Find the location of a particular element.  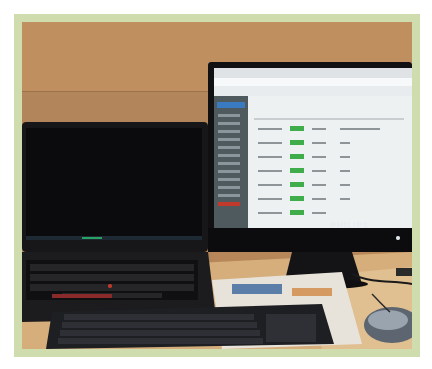

taskbar-item is located at coordinates (92, 238).